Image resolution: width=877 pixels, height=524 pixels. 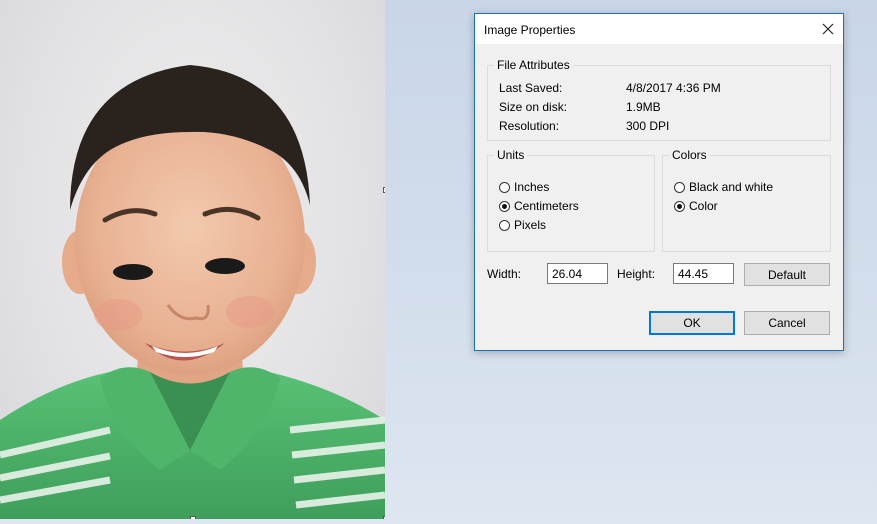 What do you see at coordinates (689, 155) in the screenshot?
I see `colors-legend: Colors` at bounding box center [689, 155].